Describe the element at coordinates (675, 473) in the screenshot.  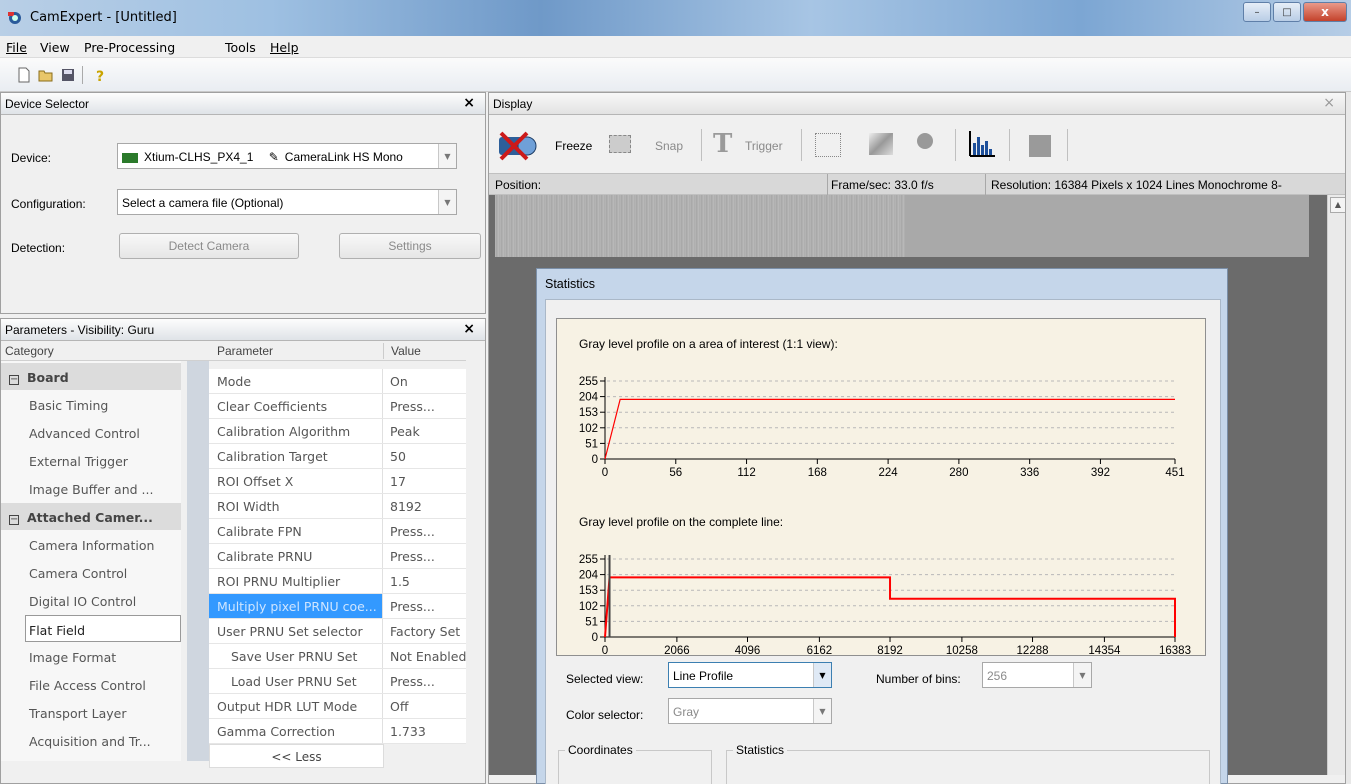
I see `x-tick-label: 56` at that location.